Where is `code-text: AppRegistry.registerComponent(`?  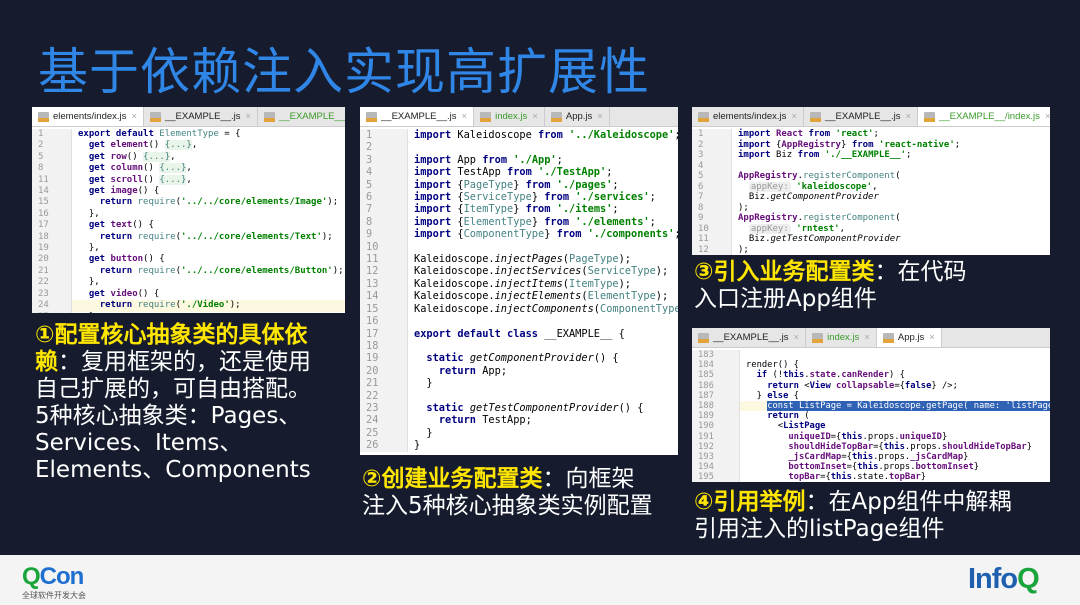
code-text: AppRegistry.registerComponent( is located at coordinates (816, 176).